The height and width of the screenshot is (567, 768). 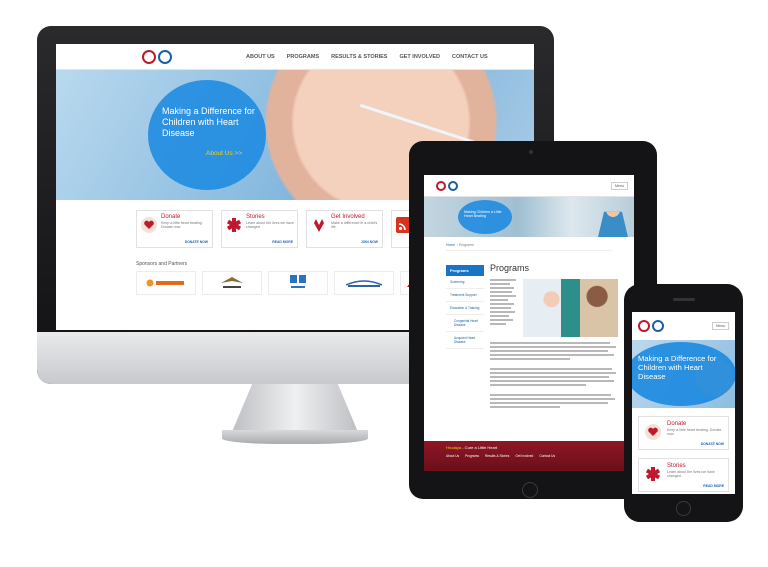 What do you see at coordinates (547, 456) in the screenshot?
I see `footer-link-contact: Contact Us` at bounding box center [547, 456].